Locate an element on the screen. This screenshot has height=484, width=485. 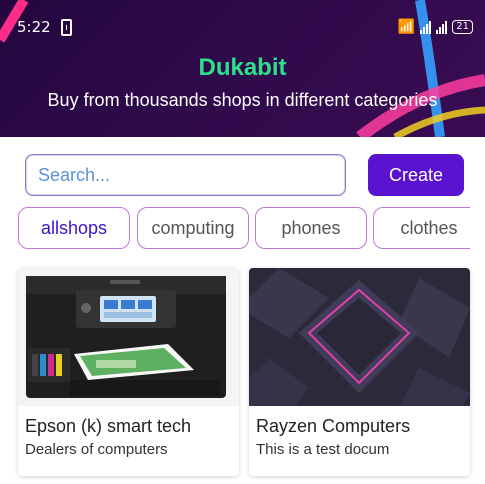
status-time: 5:22 is located at coordinates (34, 27).